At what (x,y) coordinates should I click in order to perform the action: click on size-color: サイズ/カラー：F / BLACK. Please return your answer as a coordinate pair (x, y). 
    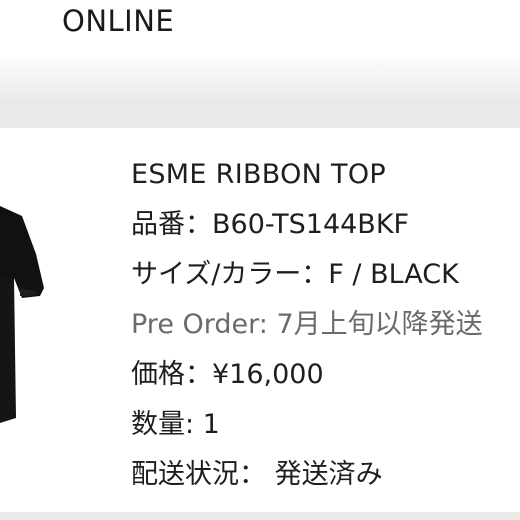
    Looking at the image, I should click on (295, 274).